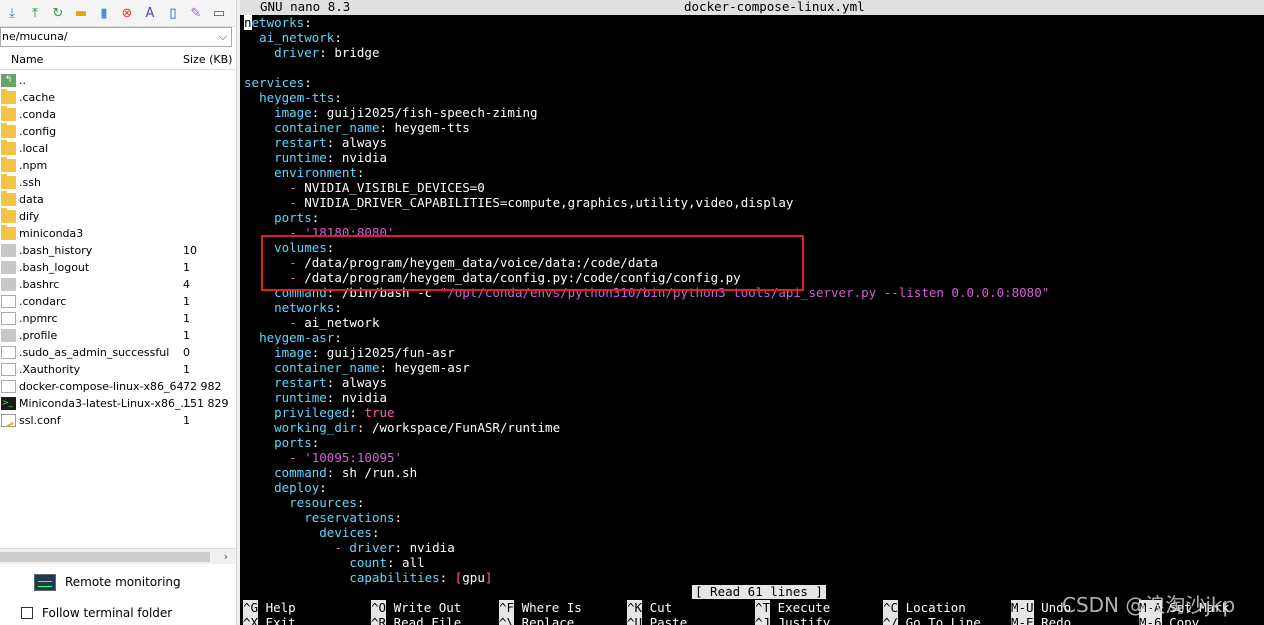  What do you see at coordinates (104, 13) in the screenshot?
I see `new-file-icon: ▮` at bounding box center [104, 13].